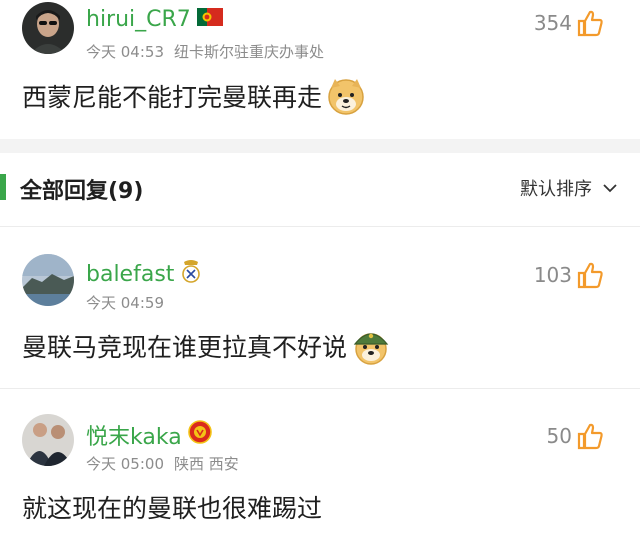 The width and height of the screenshot is (640, 539). I want to click on sort-label: 默认排序, so click(556, 189).